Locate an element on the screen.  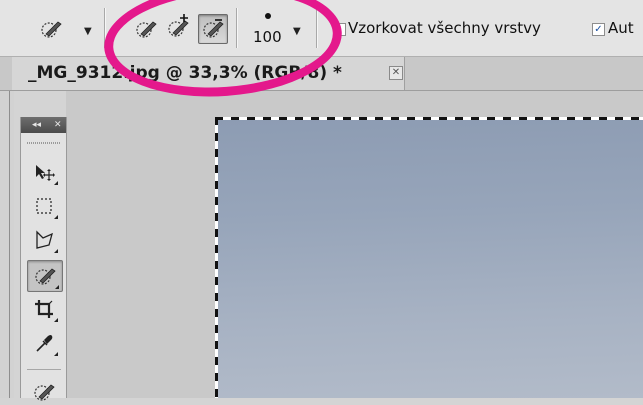
panel-dock-strip is located at coordinates (7, 244).